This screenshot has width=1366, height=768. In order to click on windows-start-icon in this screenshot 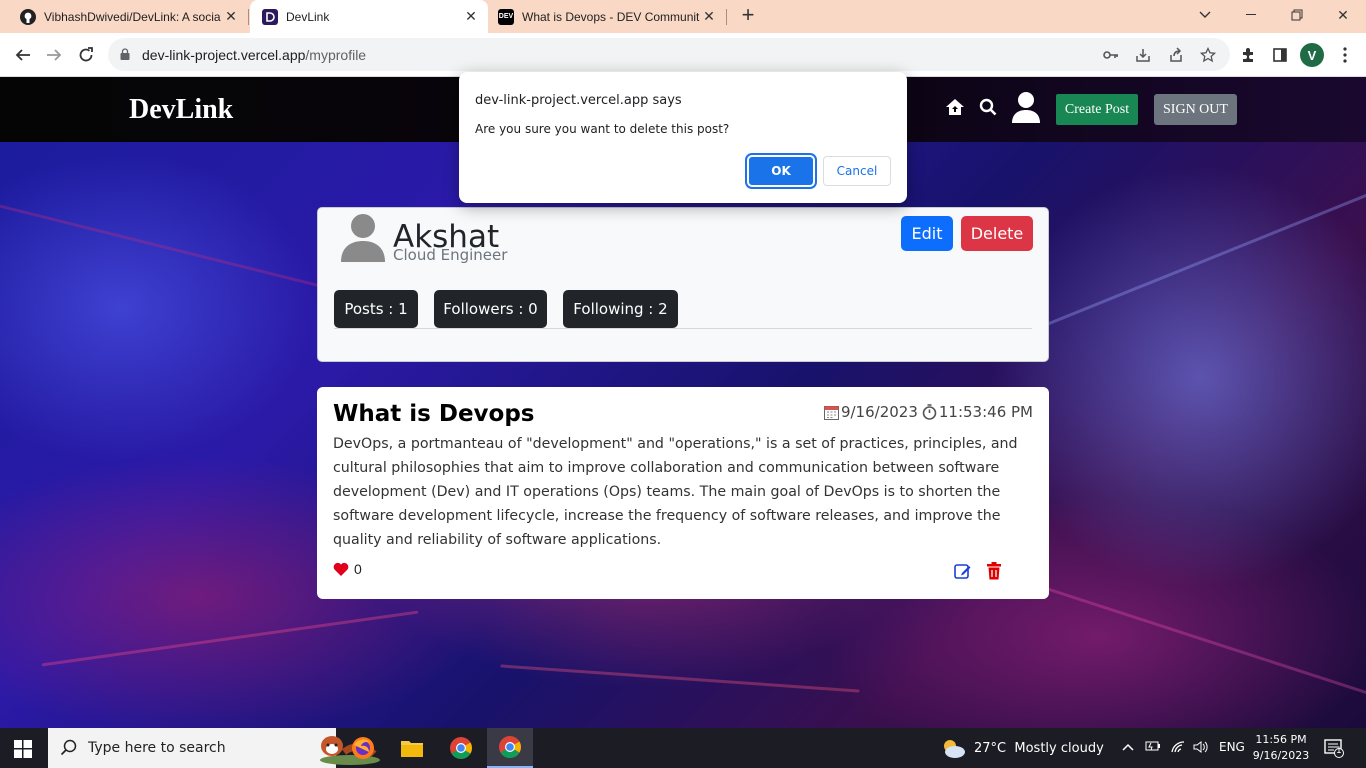, I will do `click(23, 749)`.